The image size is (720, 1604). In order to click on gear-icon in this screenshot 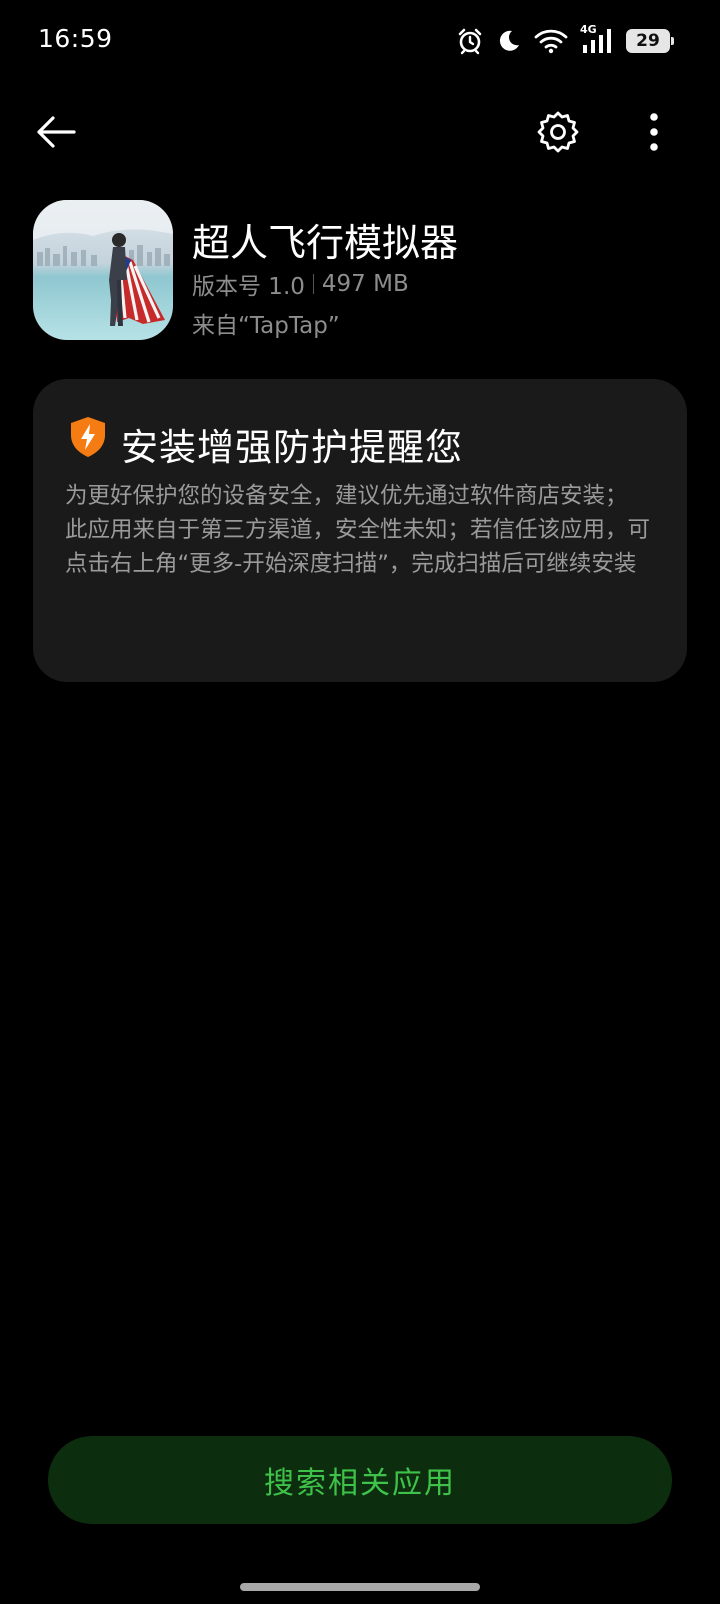, I will do `click(558, 134)`.